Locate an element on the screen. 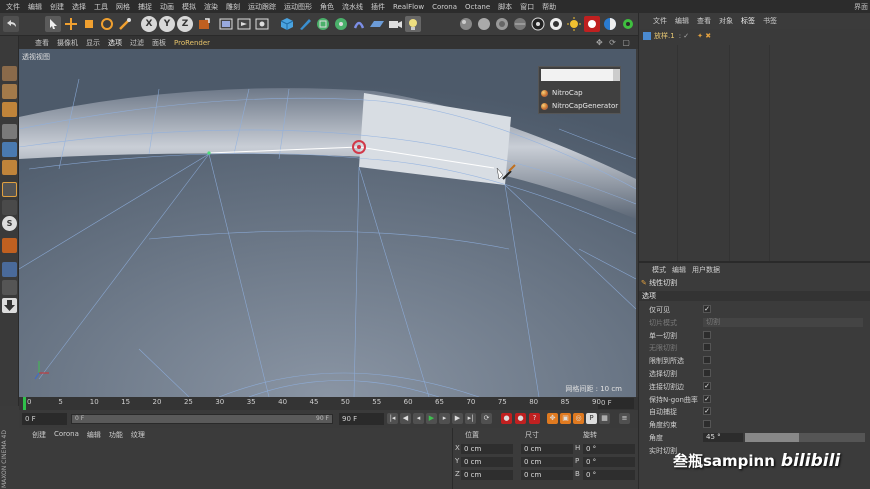 The height and width of the screenshot is (489, 870). menu-item: 捕捉 is located at coordinates (145, 7).